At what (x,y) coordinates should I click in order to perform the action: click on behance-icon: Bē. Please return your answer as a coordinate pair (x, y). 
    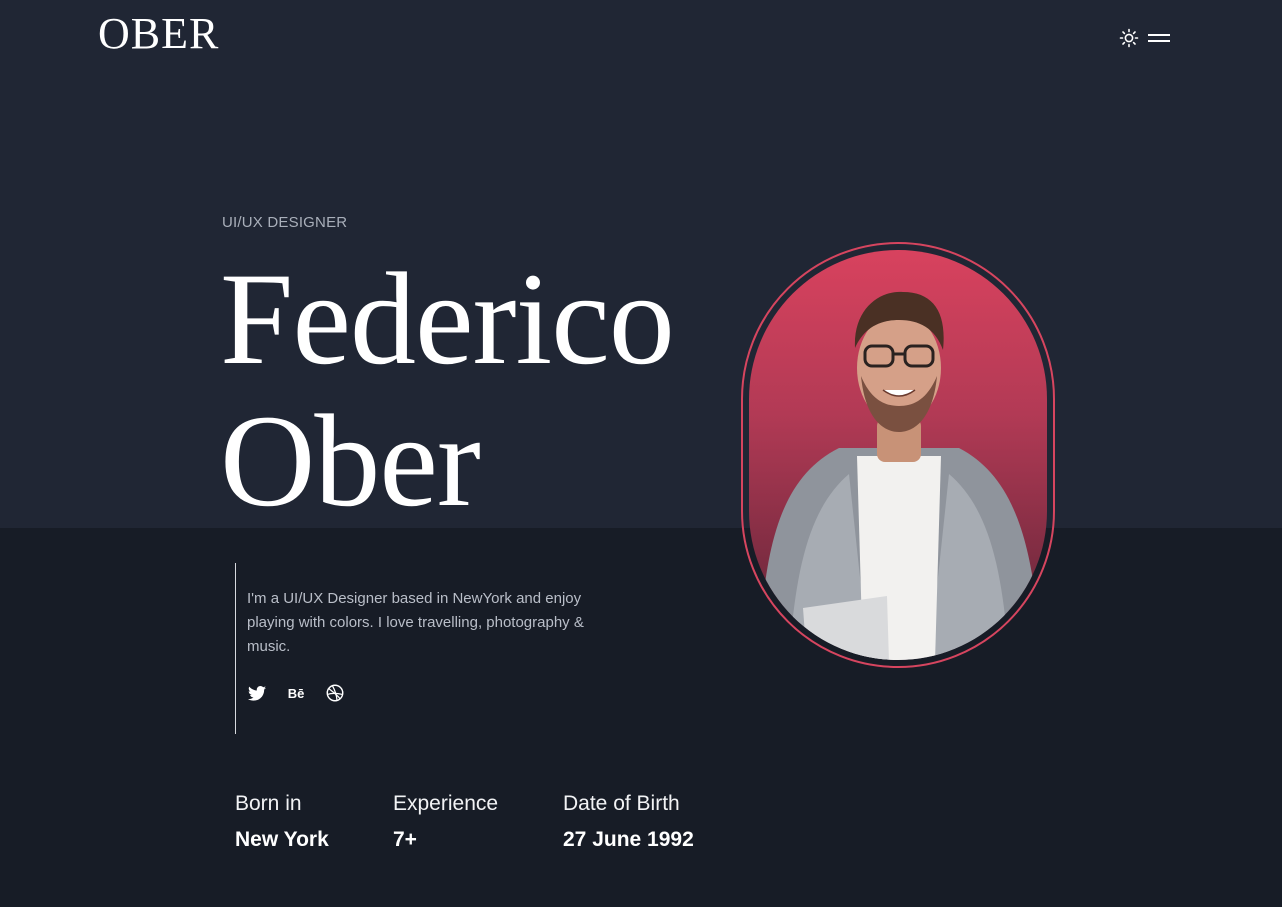
    Looking at the image, I should click on (296, 693).